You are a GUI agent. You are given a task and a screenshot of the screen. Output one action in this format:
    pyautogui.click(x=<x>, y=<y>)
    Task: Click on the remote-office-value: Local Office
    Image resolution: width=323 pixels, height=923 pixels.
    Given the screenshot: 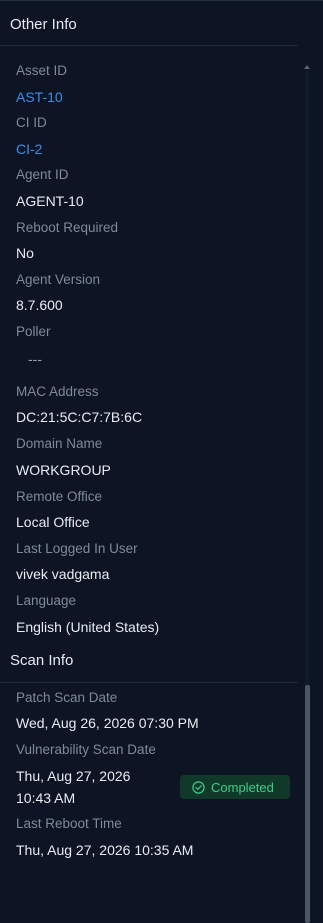 What is the action you would take?
    pyautogui.click(x=53, y=522)
    